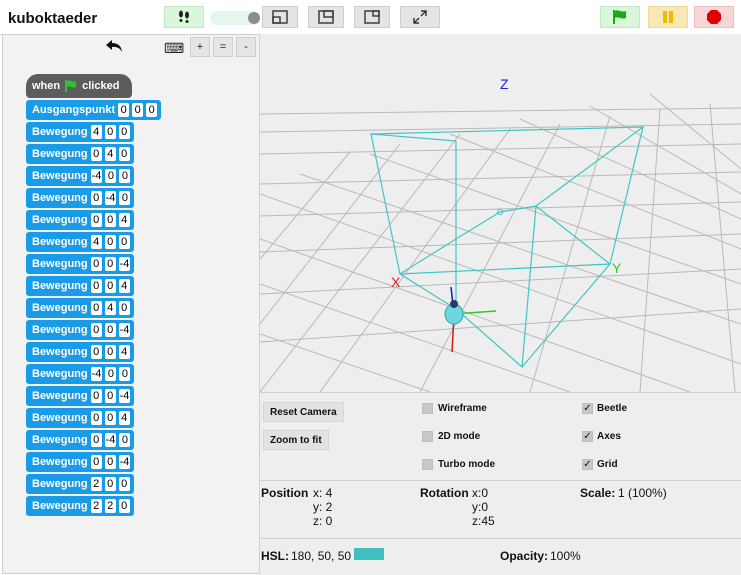  What do you see at coordinates (714, 17) in the screenshot?
I see `stop-icon` at bounding box center [714, 17].